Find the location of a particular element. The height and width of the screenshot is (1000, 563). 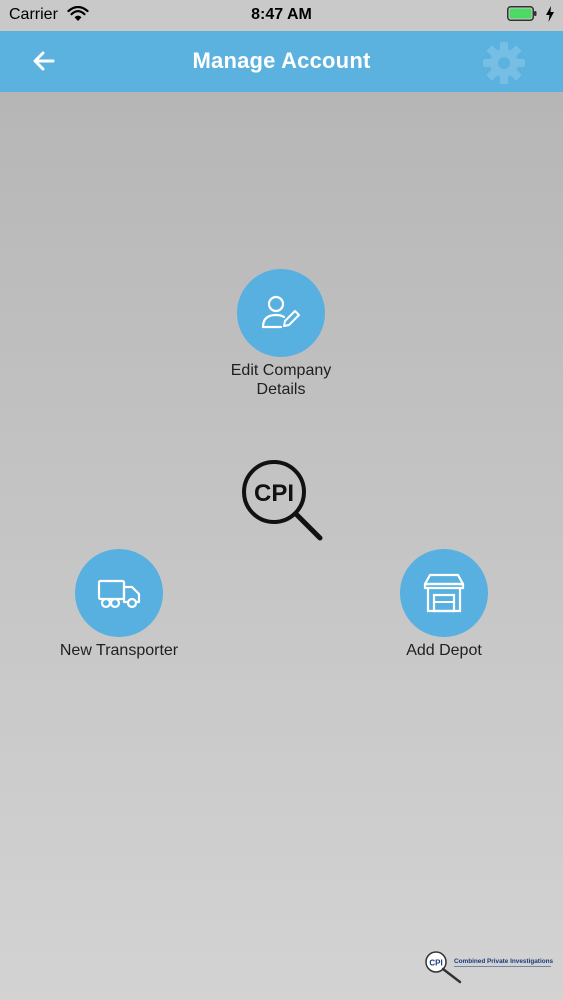

new-transporter-circle is located at coordinates (119, 593).